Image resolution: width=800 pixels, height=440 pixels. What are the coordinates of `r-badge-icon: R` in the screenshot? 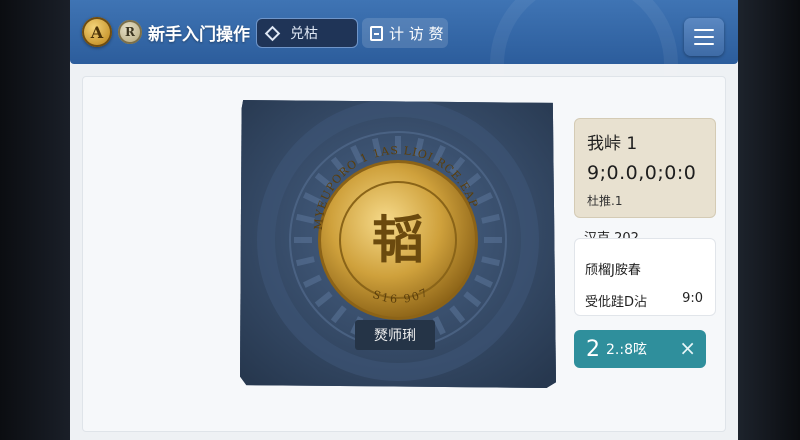 It's located at (130, 32).